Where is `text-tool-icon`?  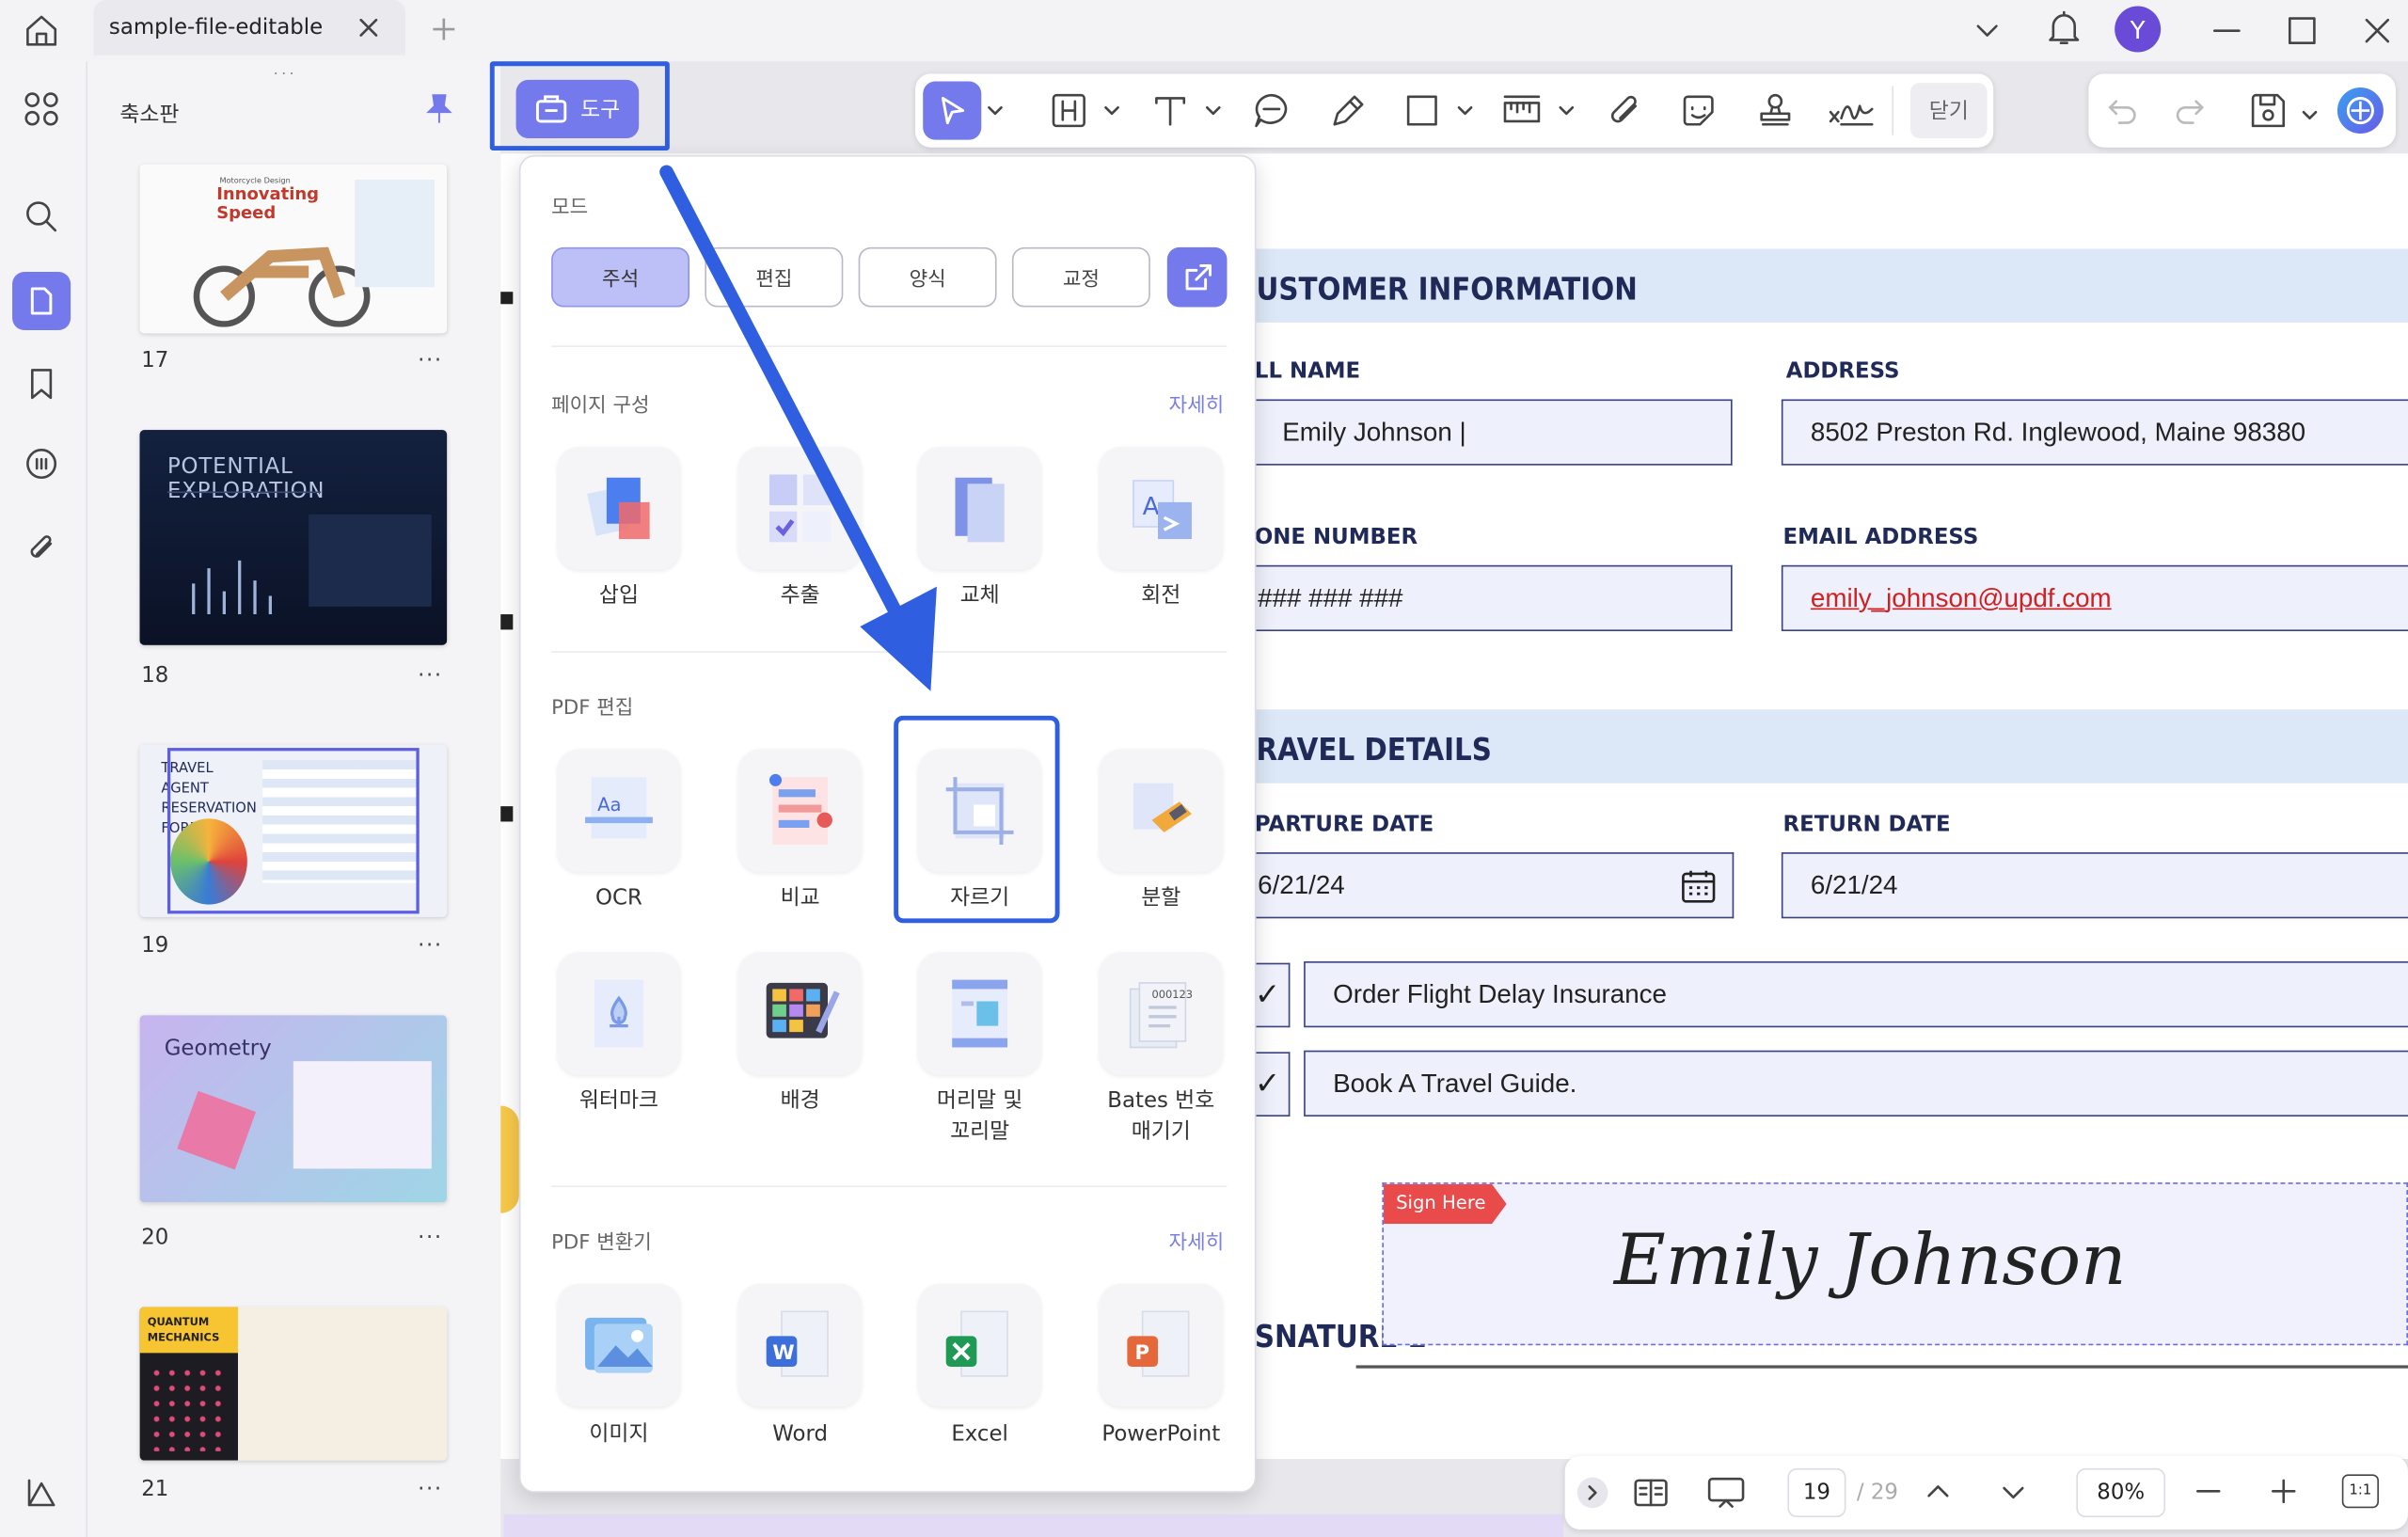 text-tool-icon is located at coordinates (1171, 111).